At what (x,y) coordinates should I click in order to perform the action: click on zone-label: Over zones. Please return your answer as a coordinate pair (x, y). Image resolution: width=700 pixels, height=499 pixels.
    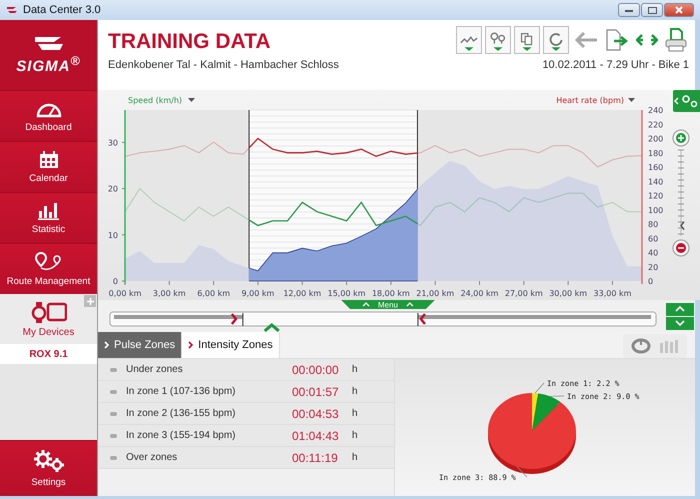
    Looking at the image, I should click on (152, 457).